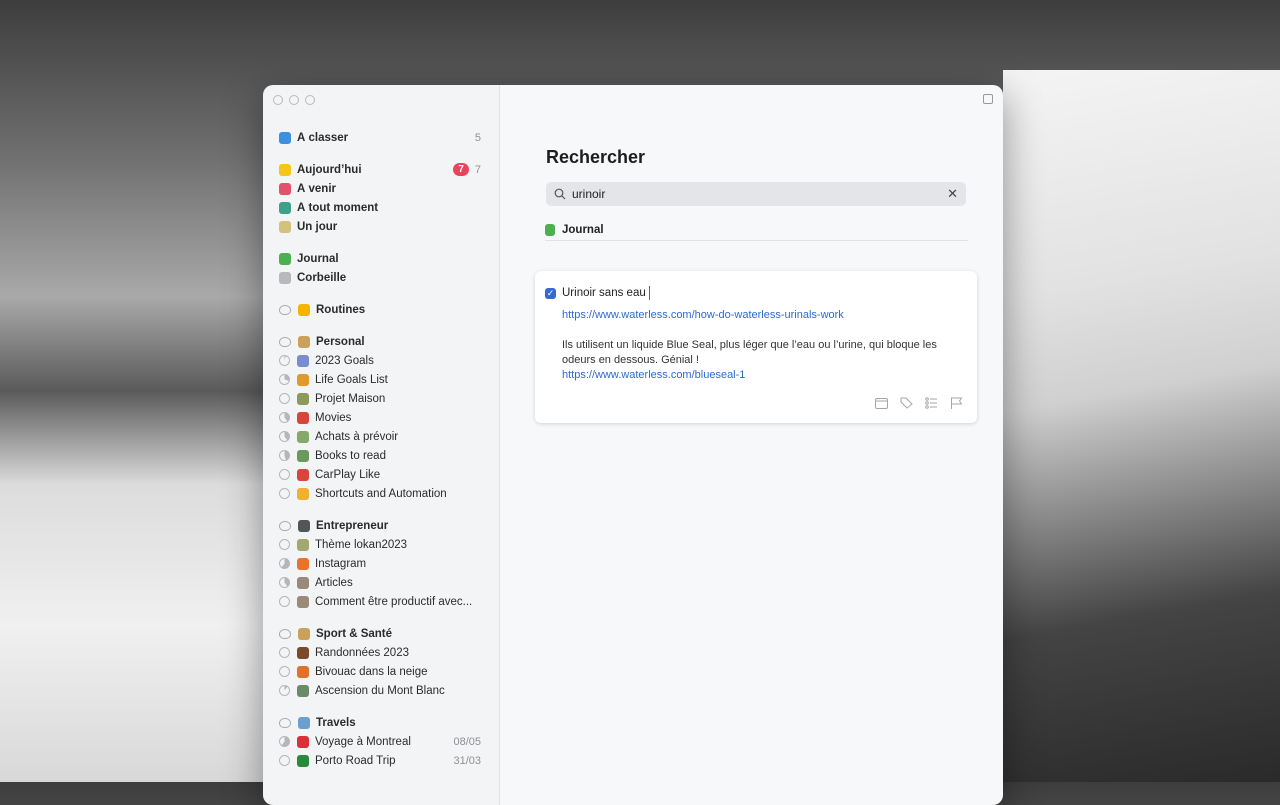 This screenshot has width=1280, height=805. I want to click on item-count: 5, so click(477, 137).